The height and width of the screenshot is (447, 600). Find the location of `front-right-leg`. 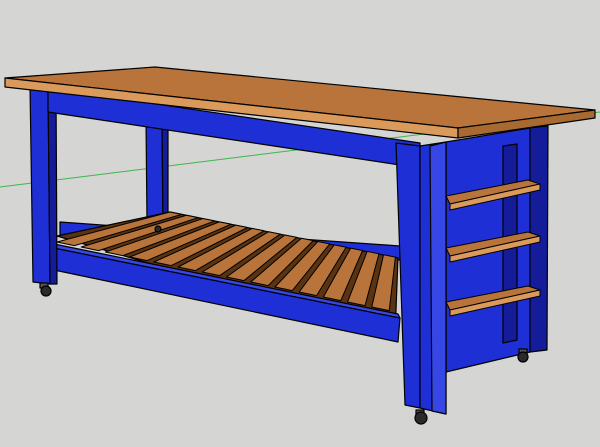

front-right-leg is located at coordinates (408, 275).